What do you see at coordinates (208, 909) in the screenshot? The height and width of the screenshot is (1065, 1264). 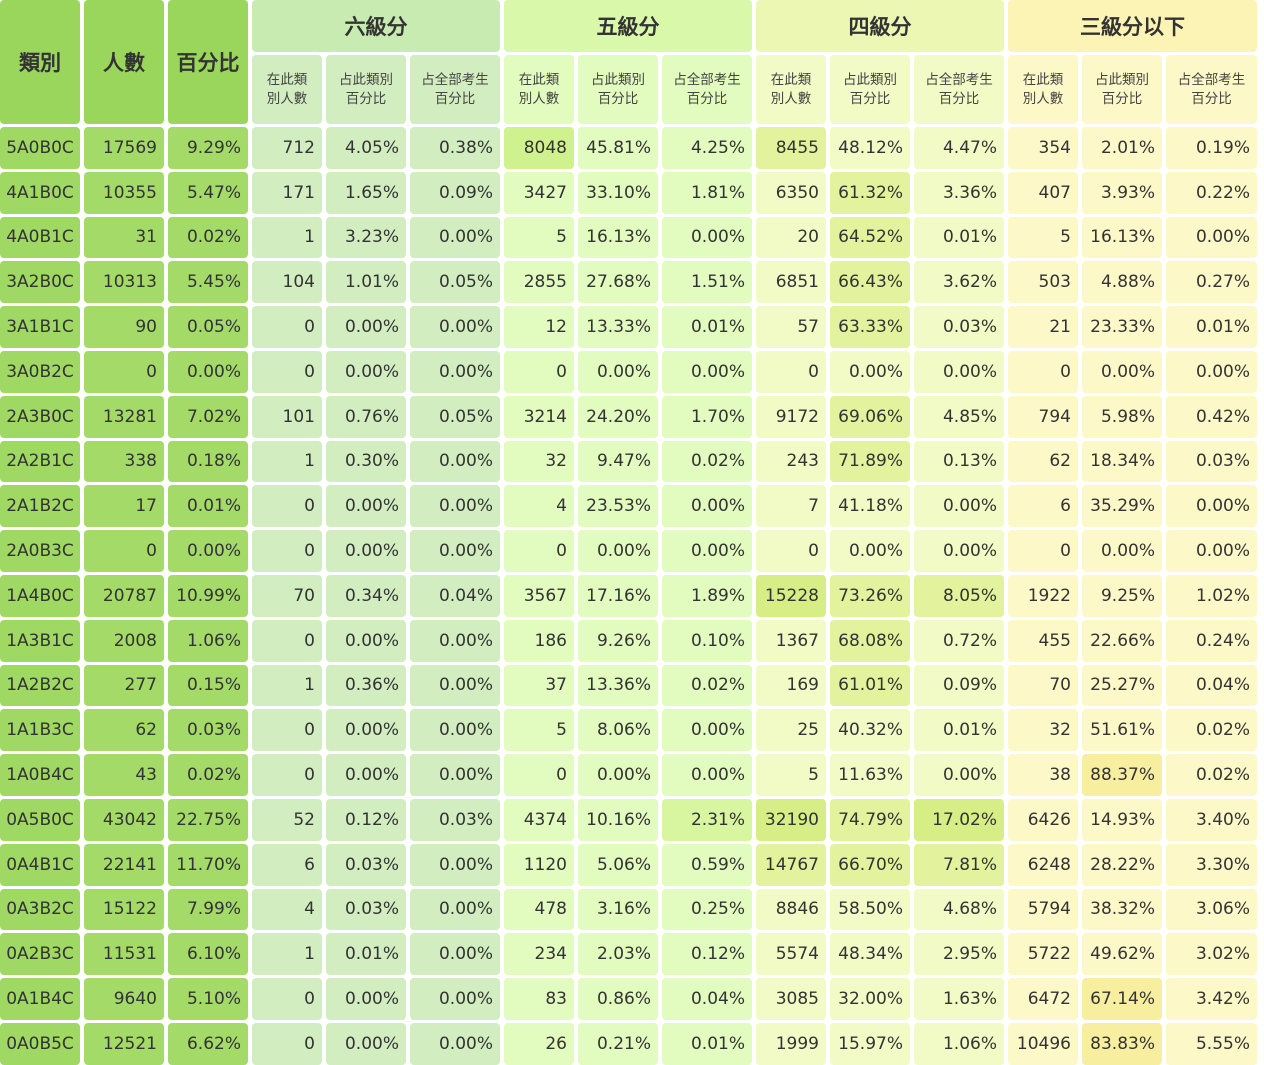 I see `cell-percent: 7.99%` at bounding box center [208, 909].